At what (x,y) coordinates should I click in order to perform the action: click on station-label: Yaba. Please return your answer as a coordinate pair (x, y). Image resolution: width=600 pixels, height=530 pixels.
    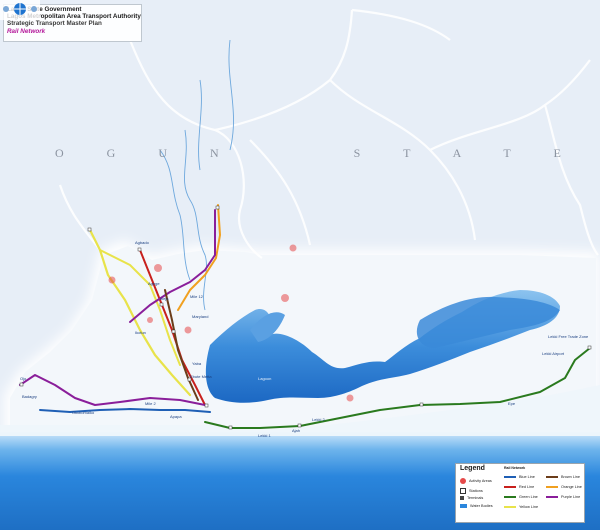
    Looking at the image, I should click on (197, 363).